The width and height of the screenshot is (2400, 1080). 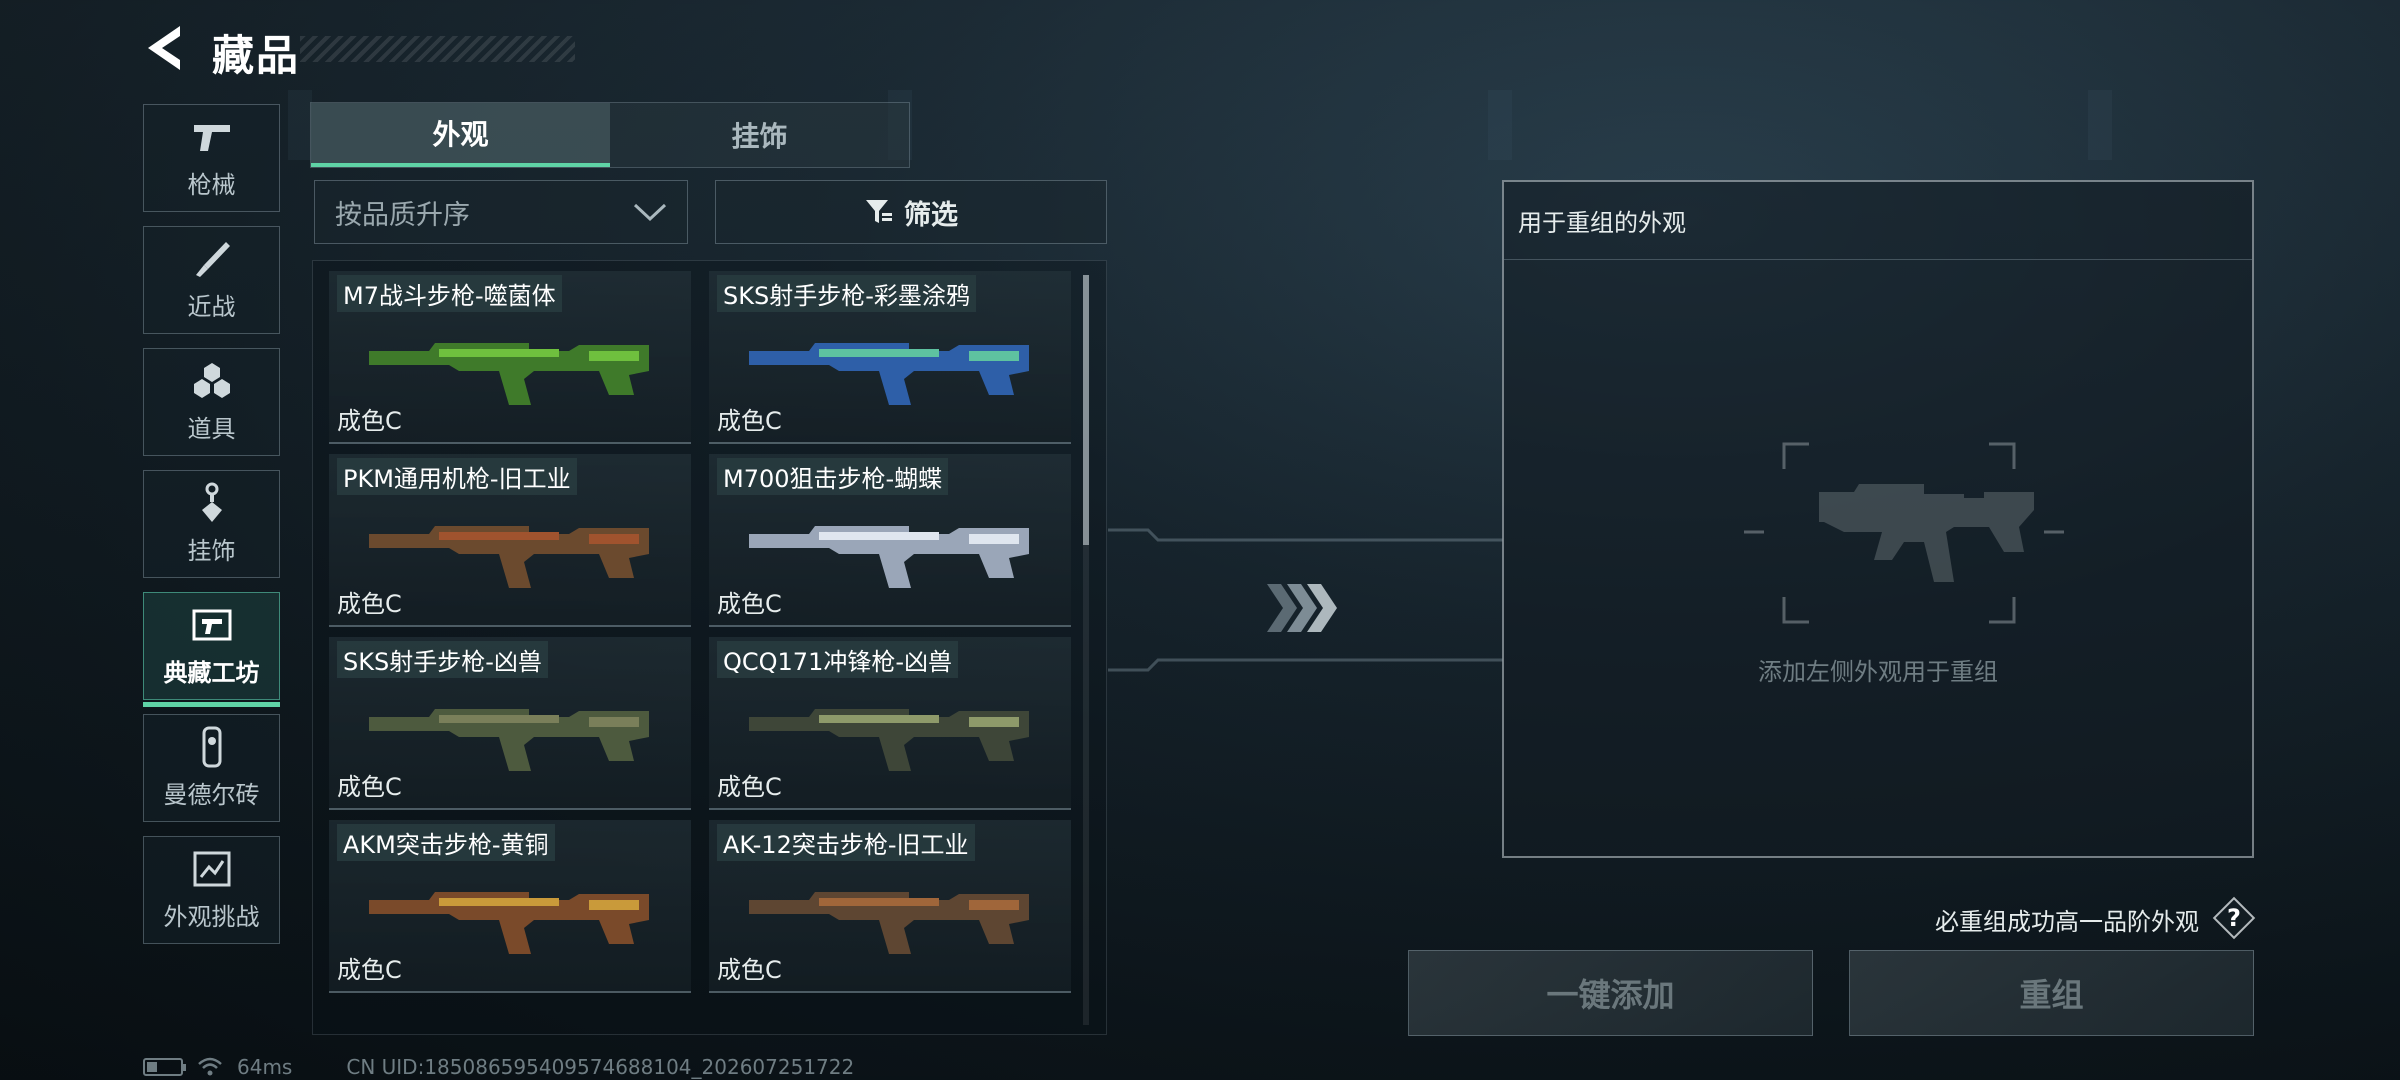 What do you see at coordinates (211, 550) in the screenshot?
I see `nav-label: 挂饰` at bounding box center [211, 550].